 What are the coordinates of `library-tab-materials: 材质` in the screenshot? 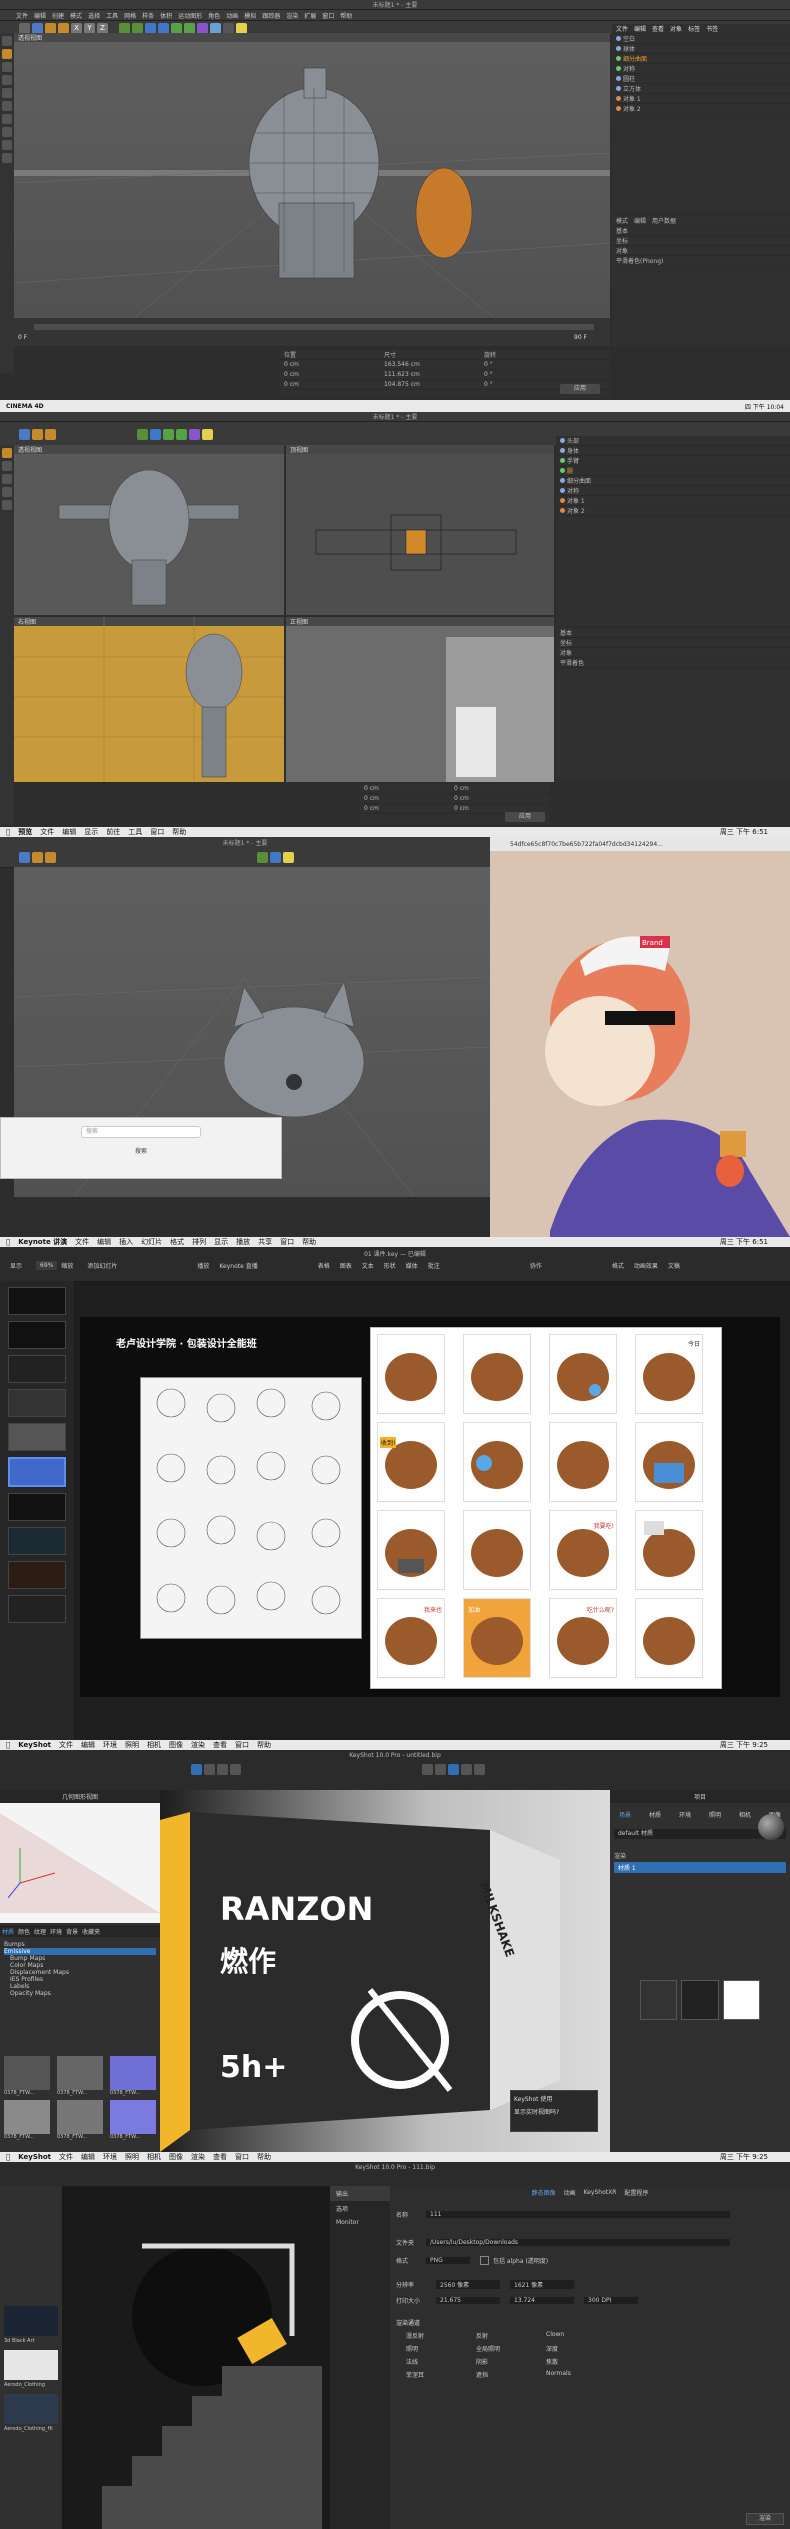 It's located at (8, 1931).